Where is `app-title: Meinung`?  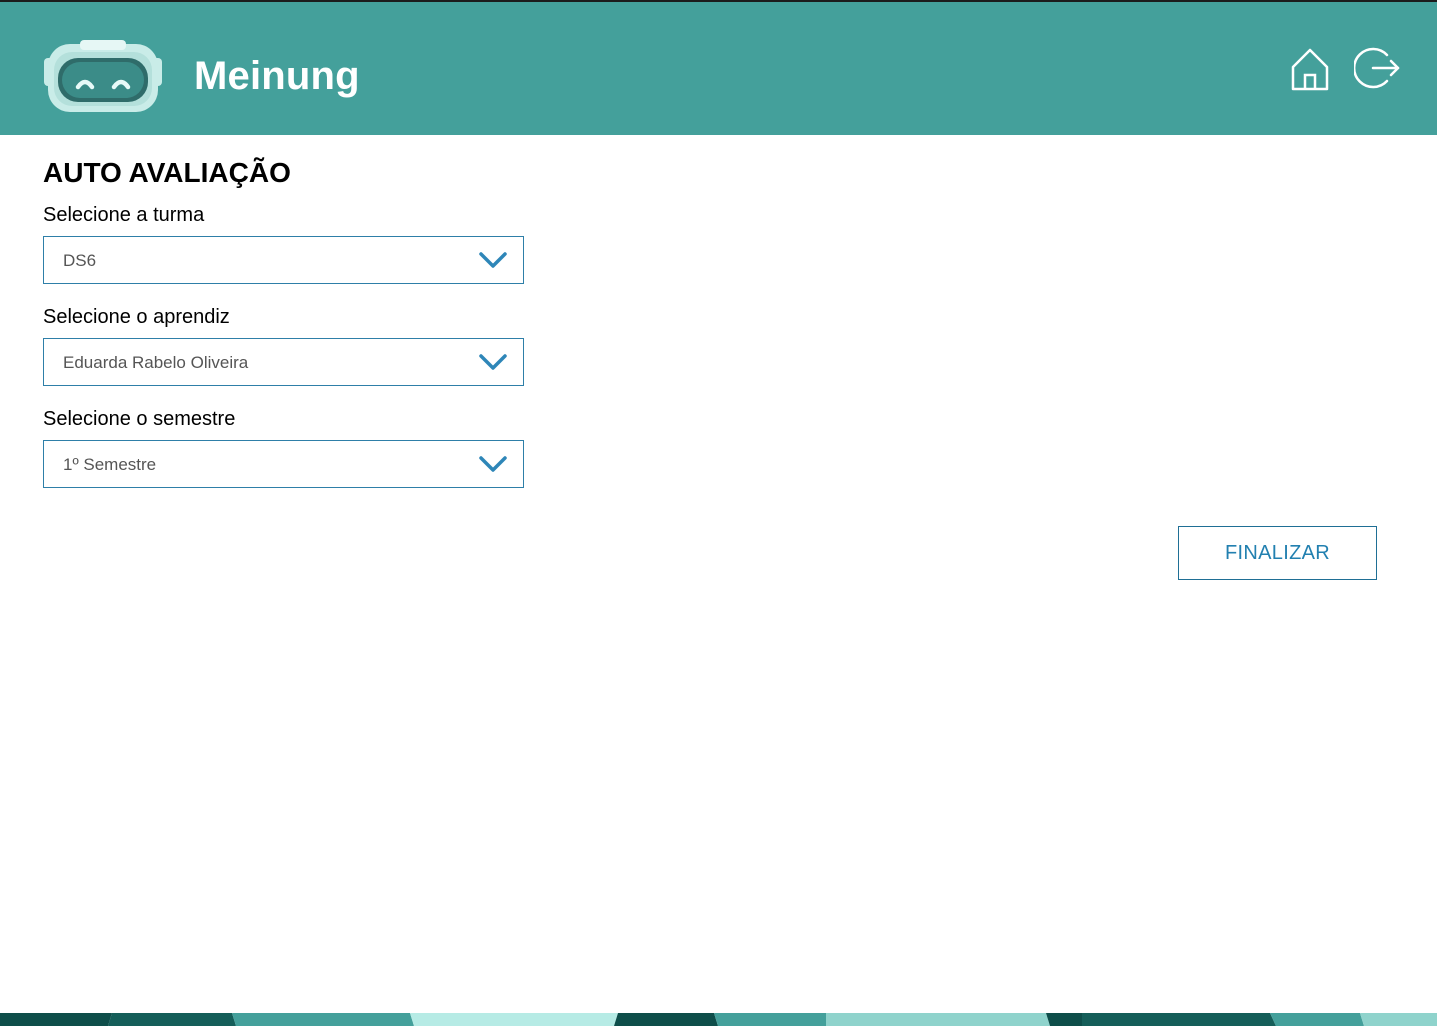
app-title: Meinung is located at coordinates (277, 76).